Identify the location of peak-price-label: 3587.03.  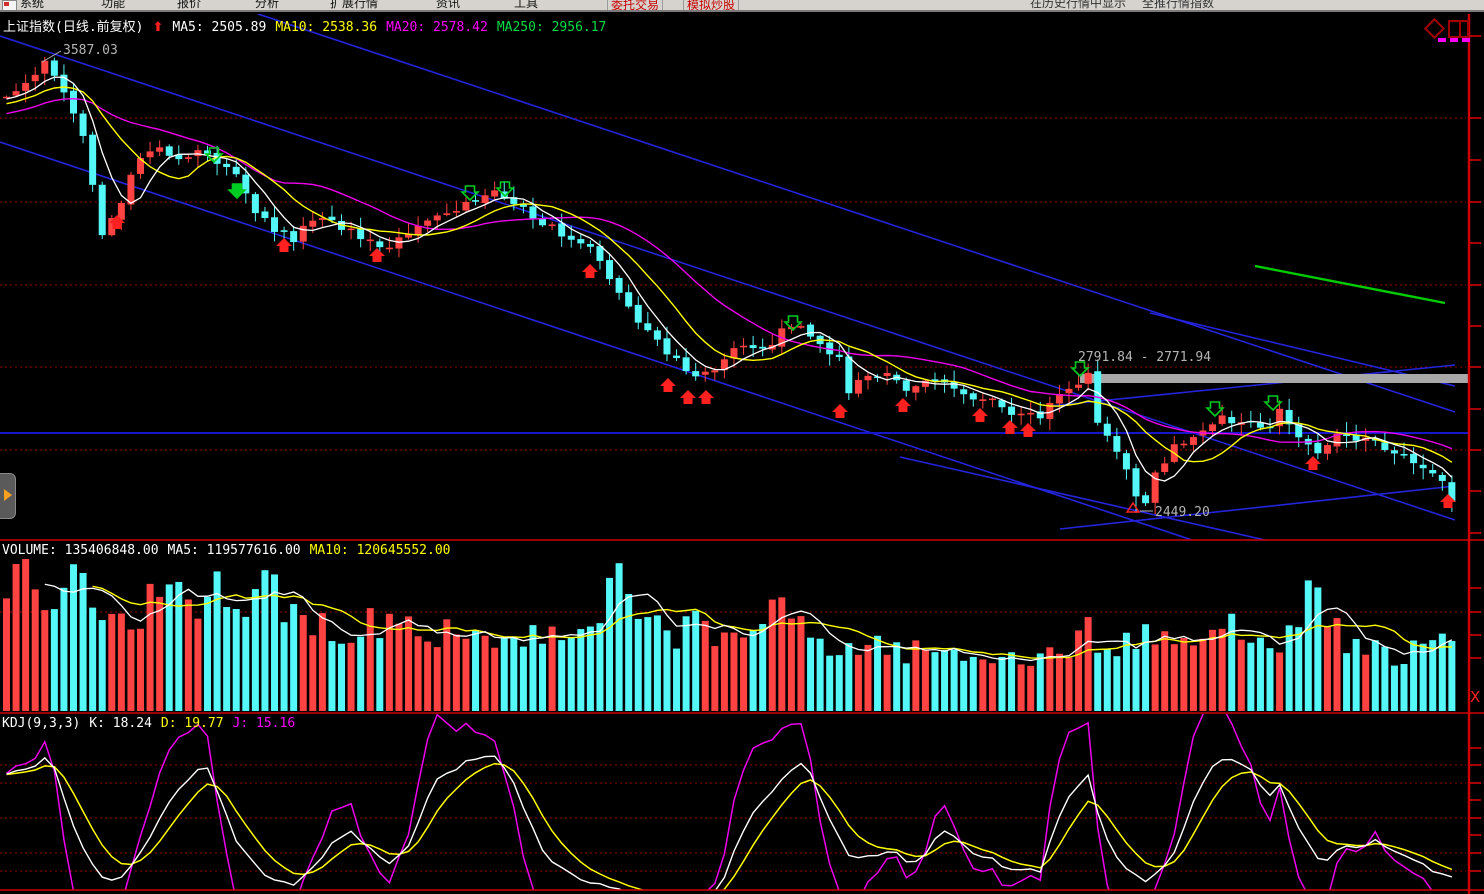
(90, 50).